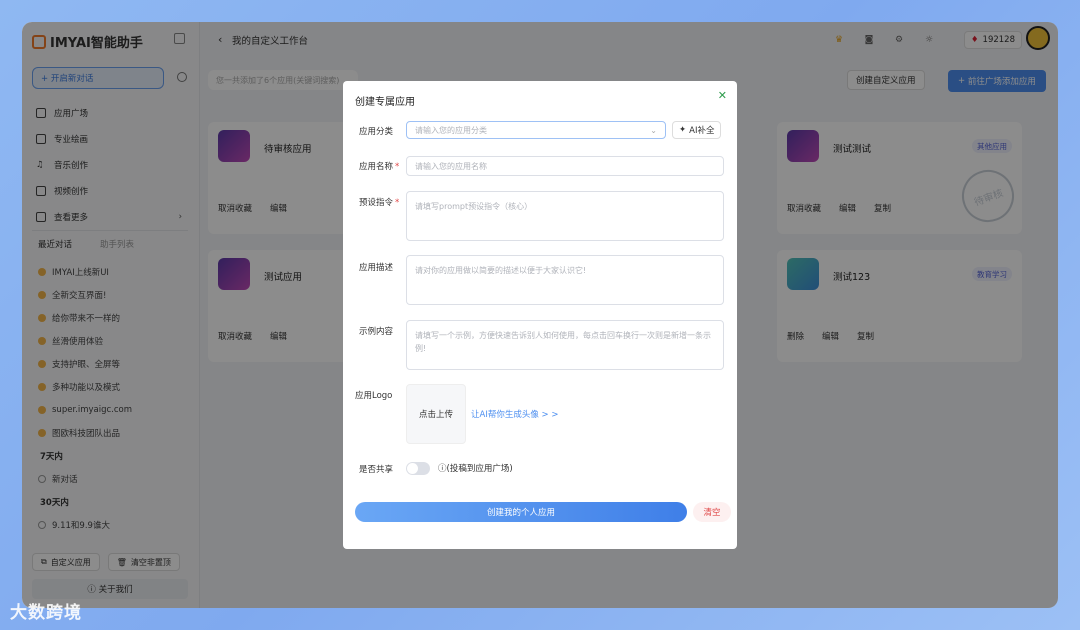 This screenshot has width=1080, height=630. I want to click on ai-avatar-link: 让AI帮你生成头像 > >, so click(514, 414).